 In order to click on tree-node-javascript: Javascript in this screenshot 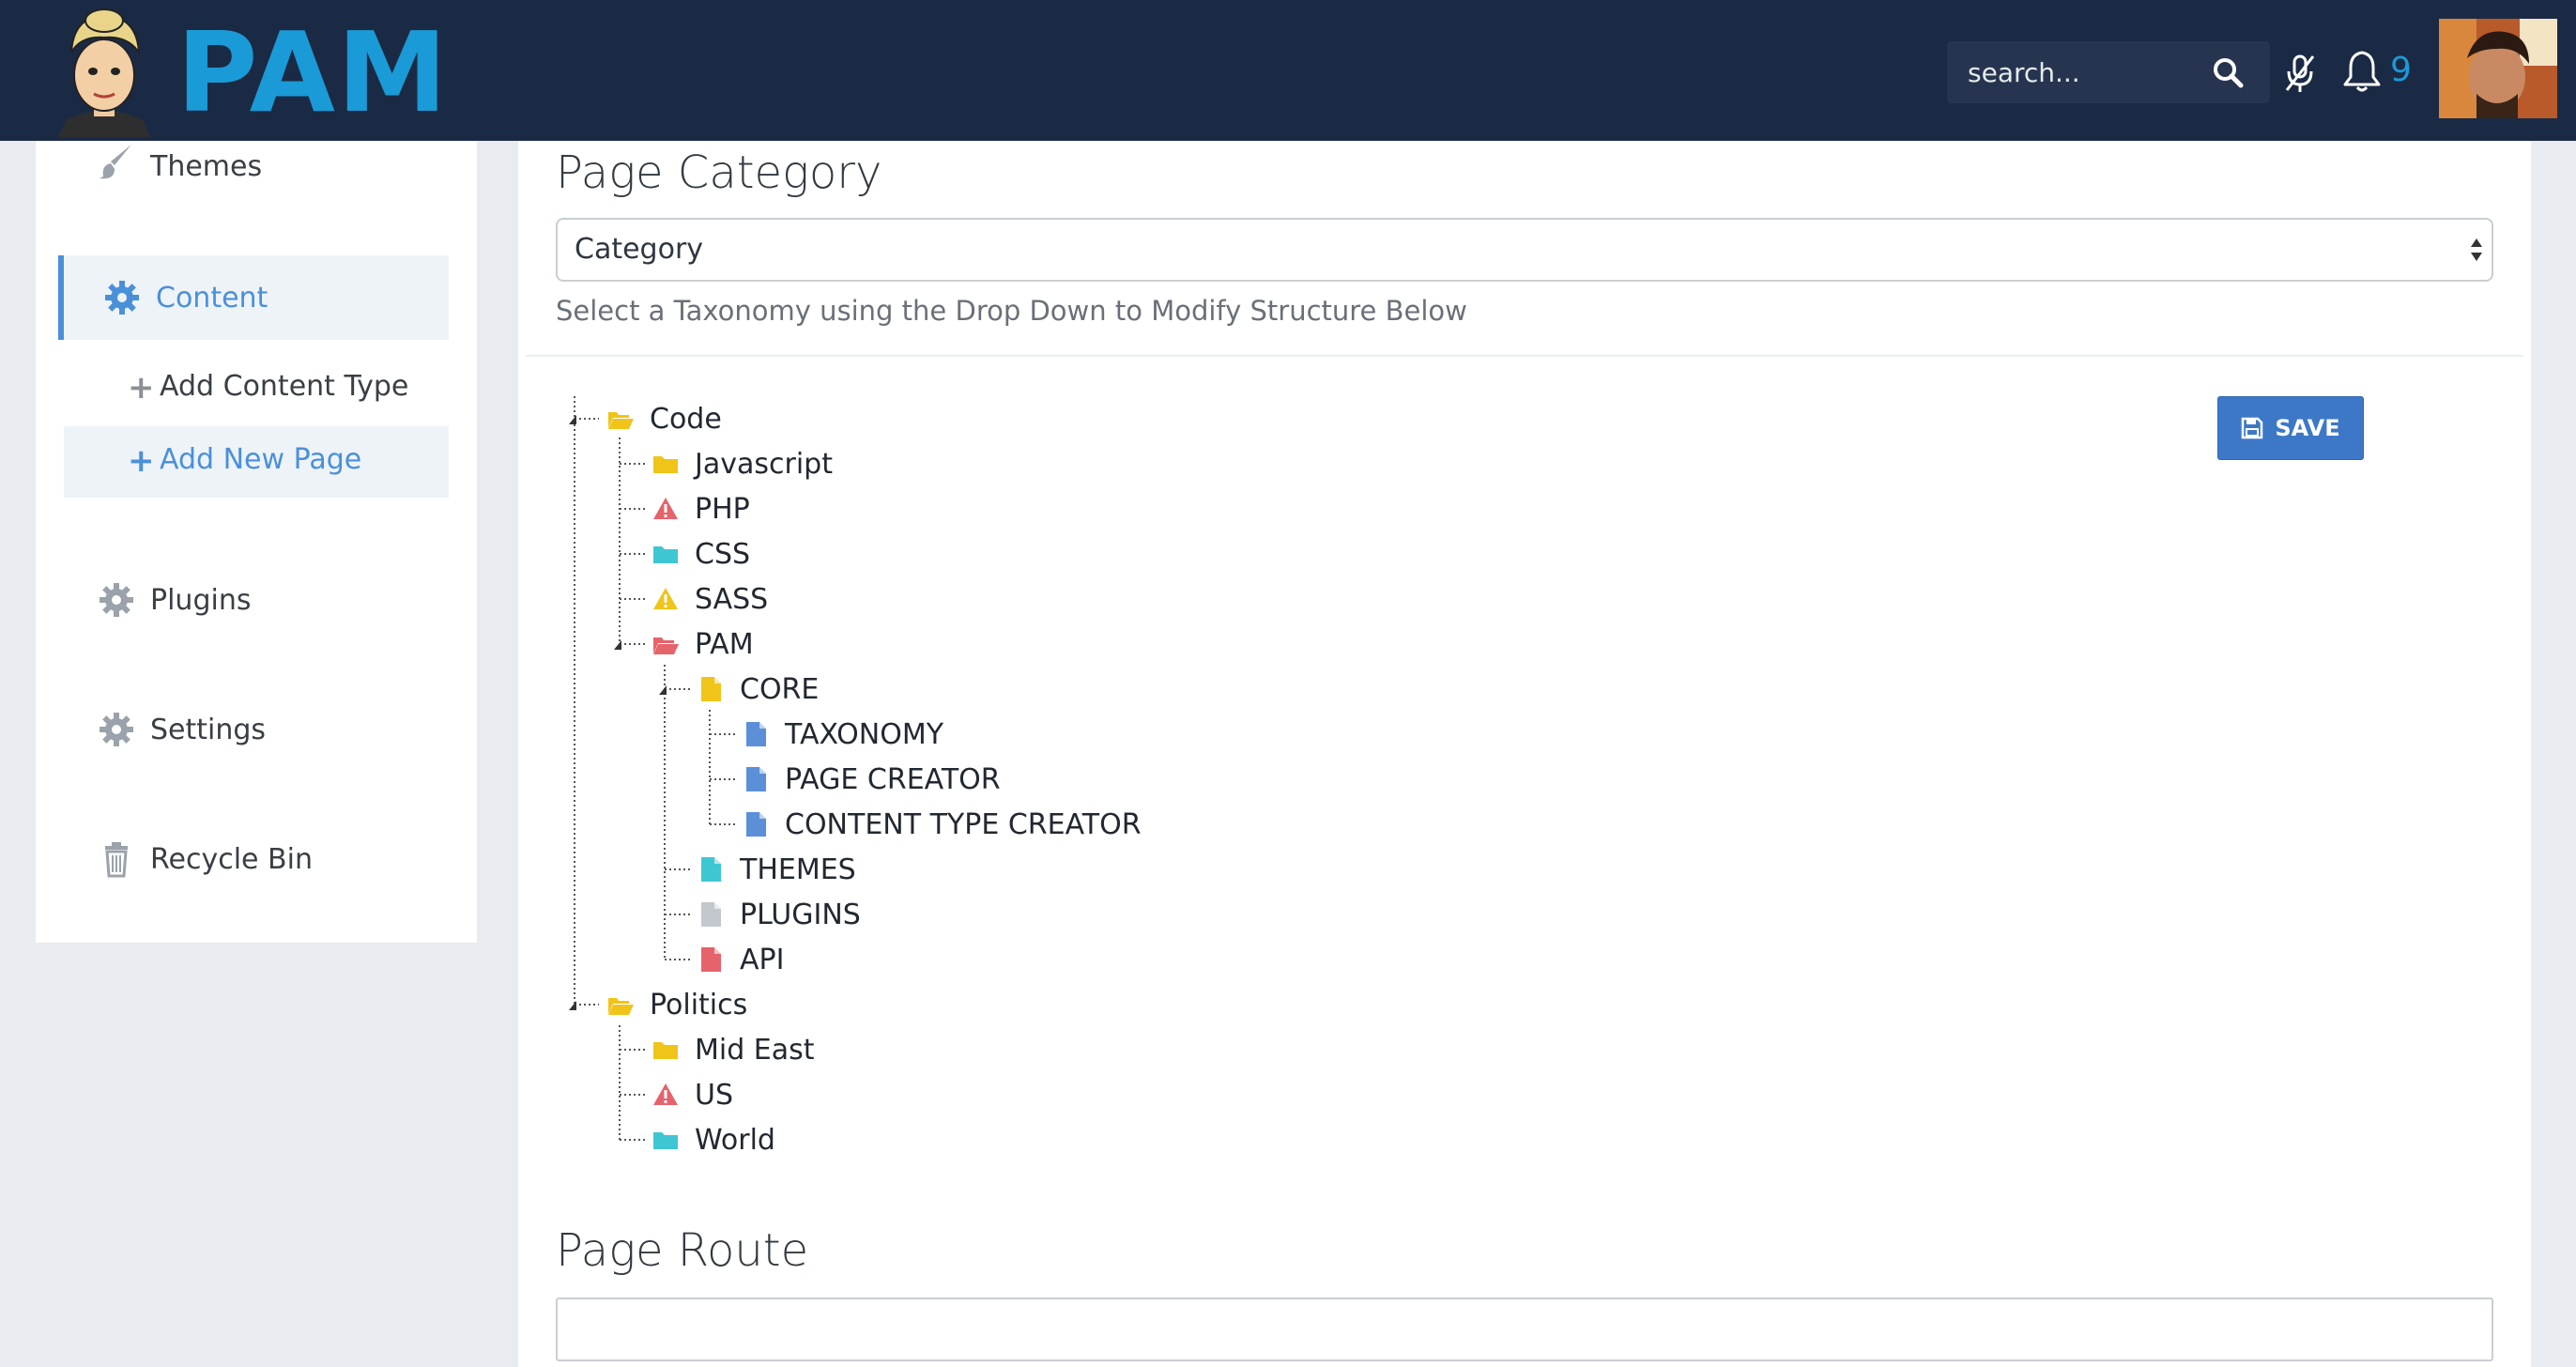, I will do `click(743, 463)`.